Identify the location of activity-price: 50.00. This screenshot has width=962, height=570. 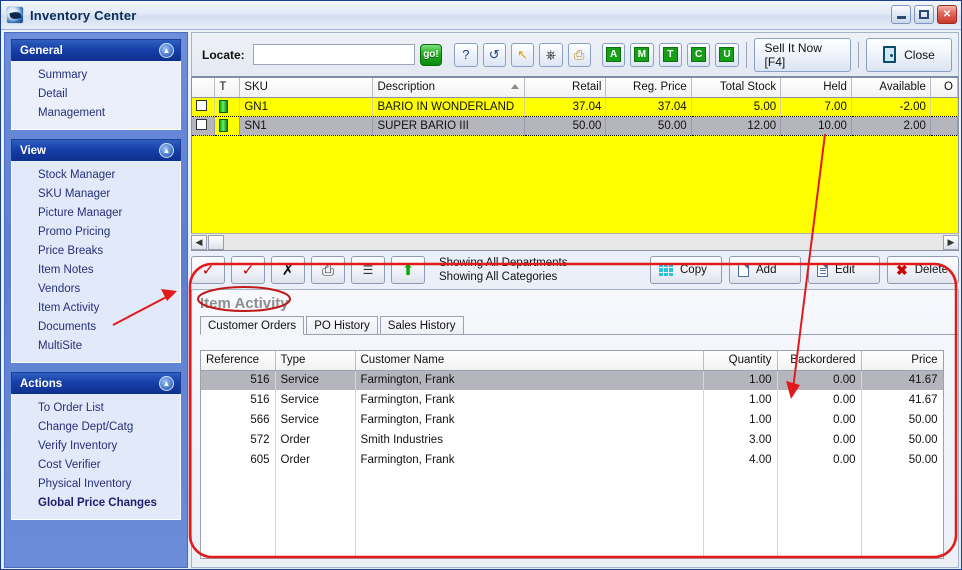
(902, 440).